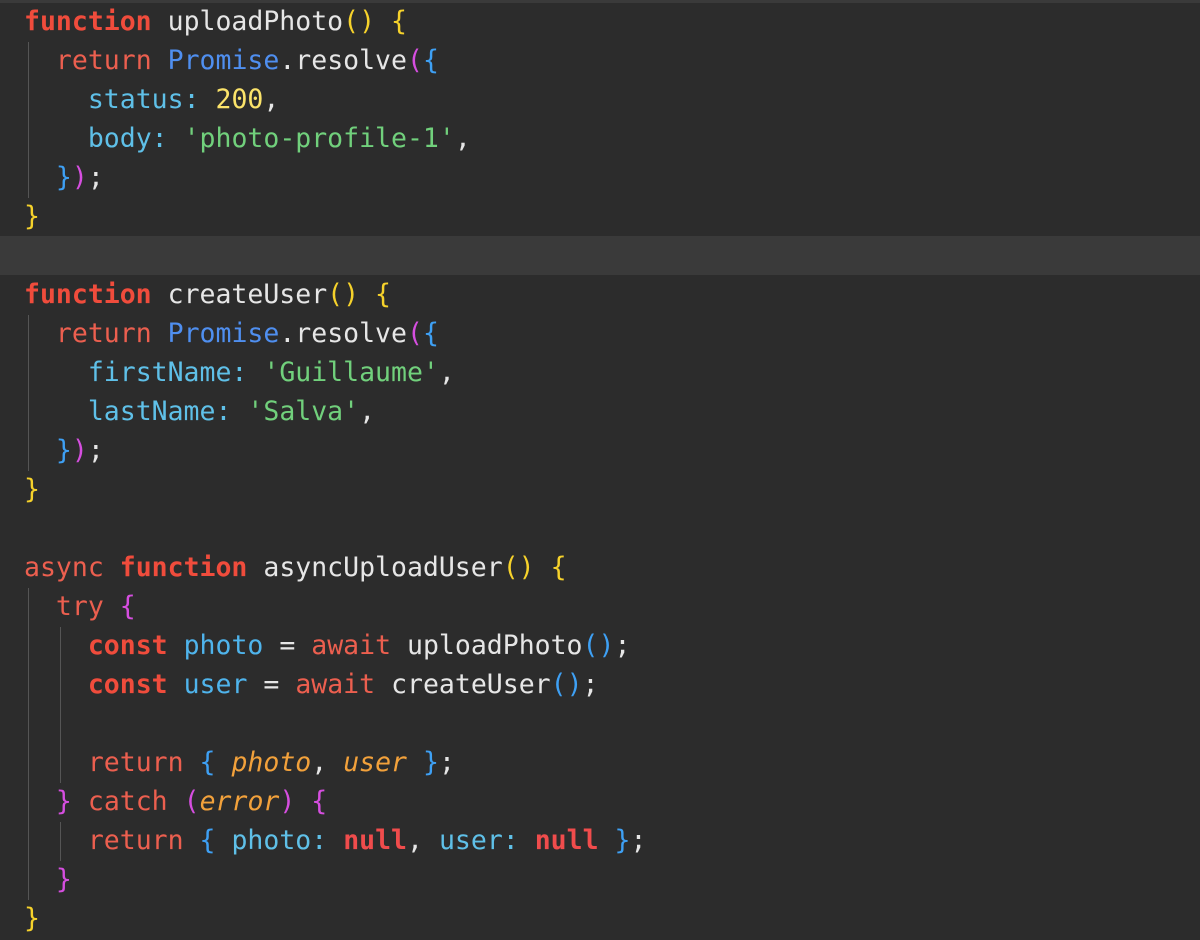 Image resolution: width=1200 pixels, height=940 pixels. I want to click on variable-user: user, so click(215, 684).